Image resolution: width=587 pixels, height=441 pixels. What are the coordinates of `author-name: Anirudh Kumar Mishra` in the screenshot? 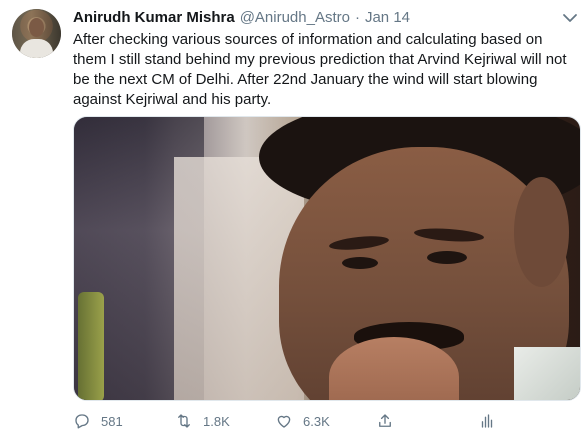 It's located at (154, 17).